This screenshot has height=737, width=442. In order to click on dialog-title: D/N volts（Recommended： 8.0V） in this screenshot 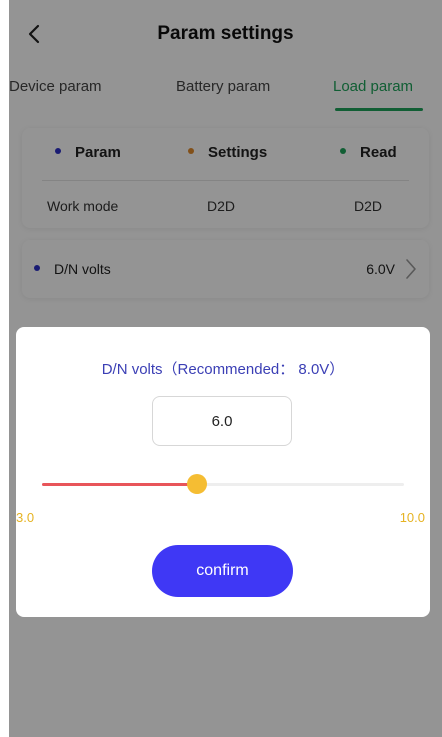, I will do `click(223, 369)`.